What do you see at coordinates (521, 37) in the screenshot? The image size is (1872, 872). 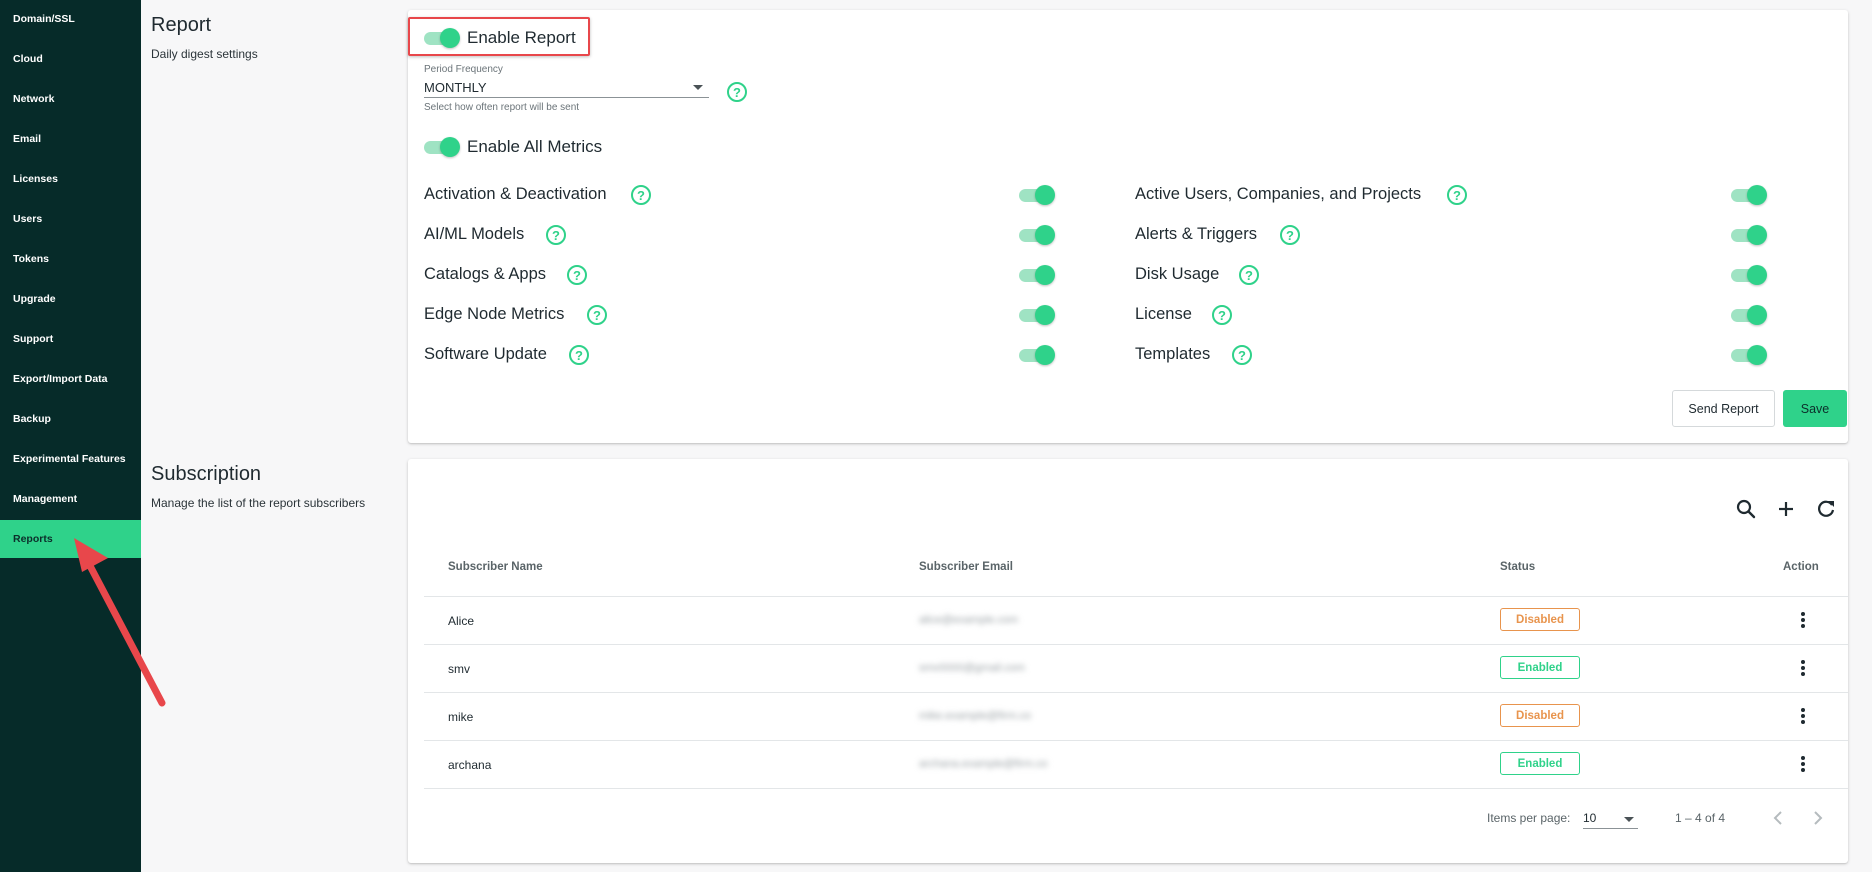 I see `enable-report-label: Enable Report` at bounding box center [521, 37].